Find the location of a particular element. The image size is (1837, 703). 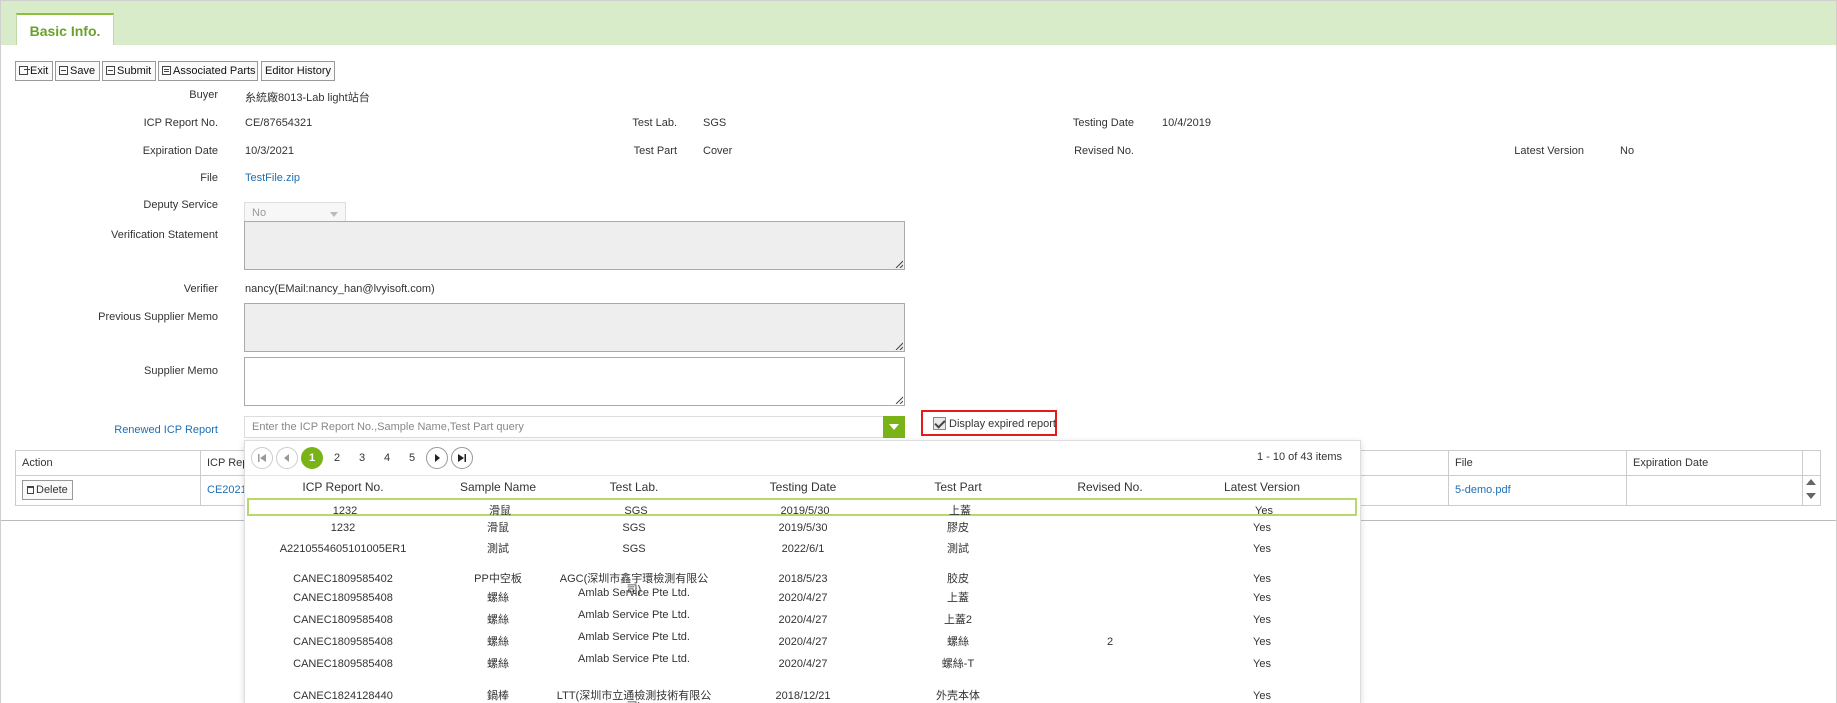

popup-table-cell: SGS is located at coordinates (634, 549).